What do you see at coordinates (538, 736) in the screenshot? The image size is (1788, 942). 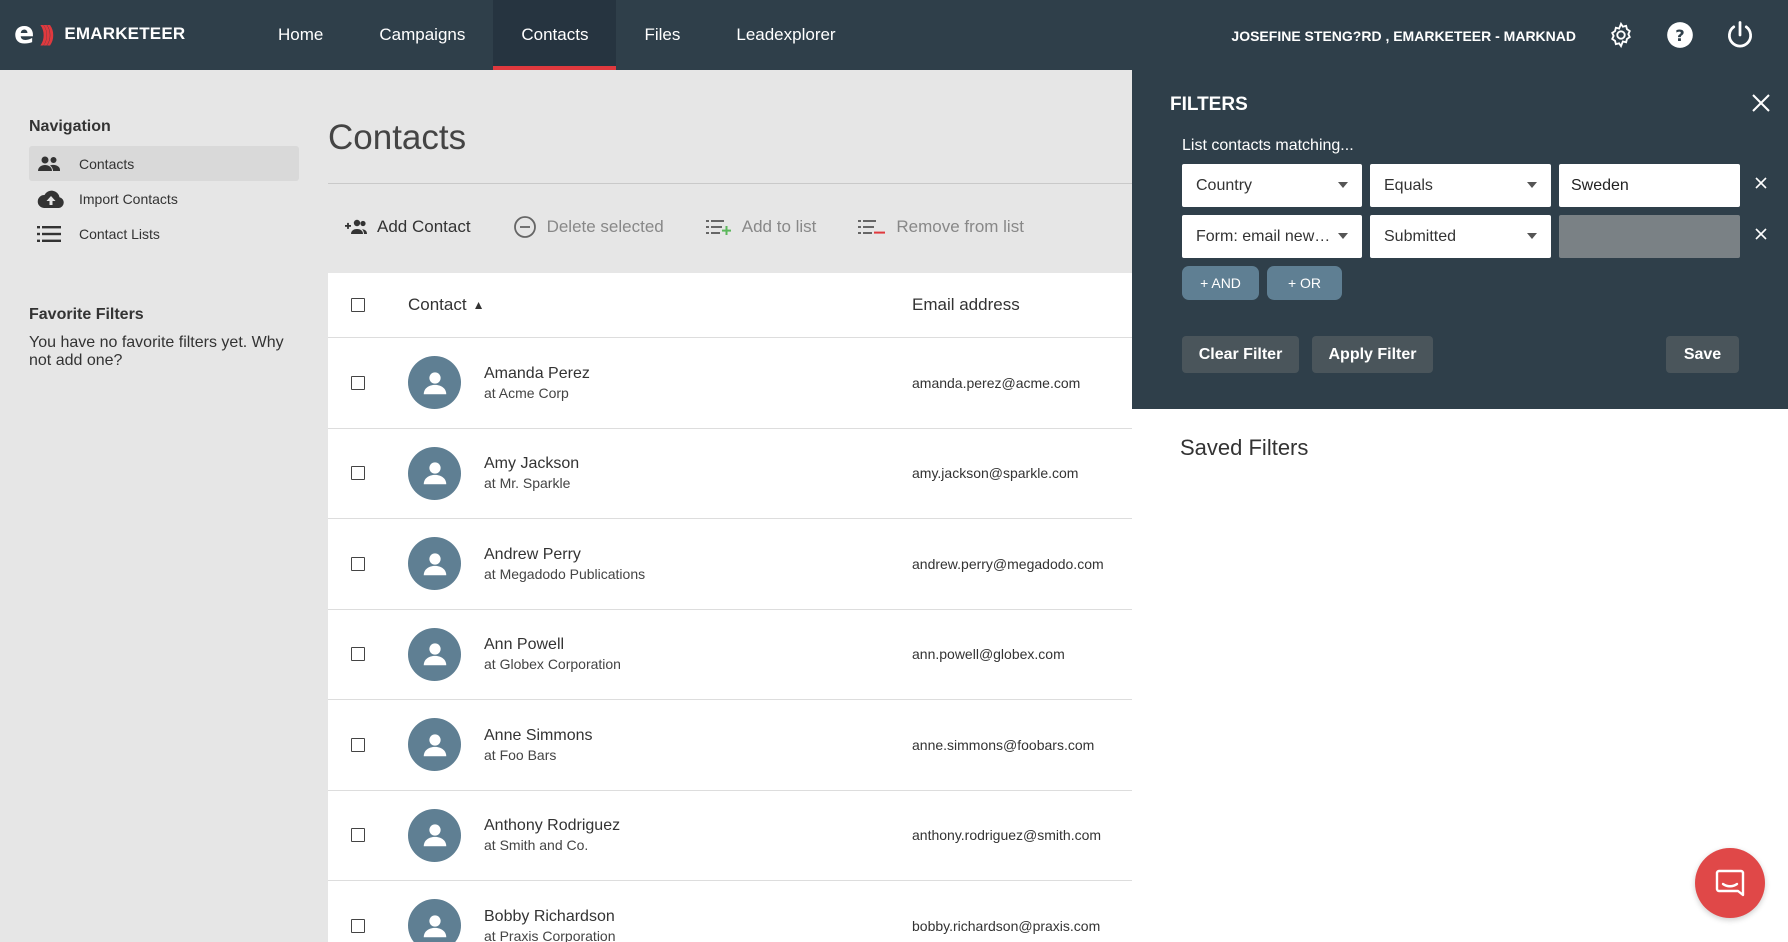 I see `contact-name: Anne Simmons` at bounding box center [538, 736].